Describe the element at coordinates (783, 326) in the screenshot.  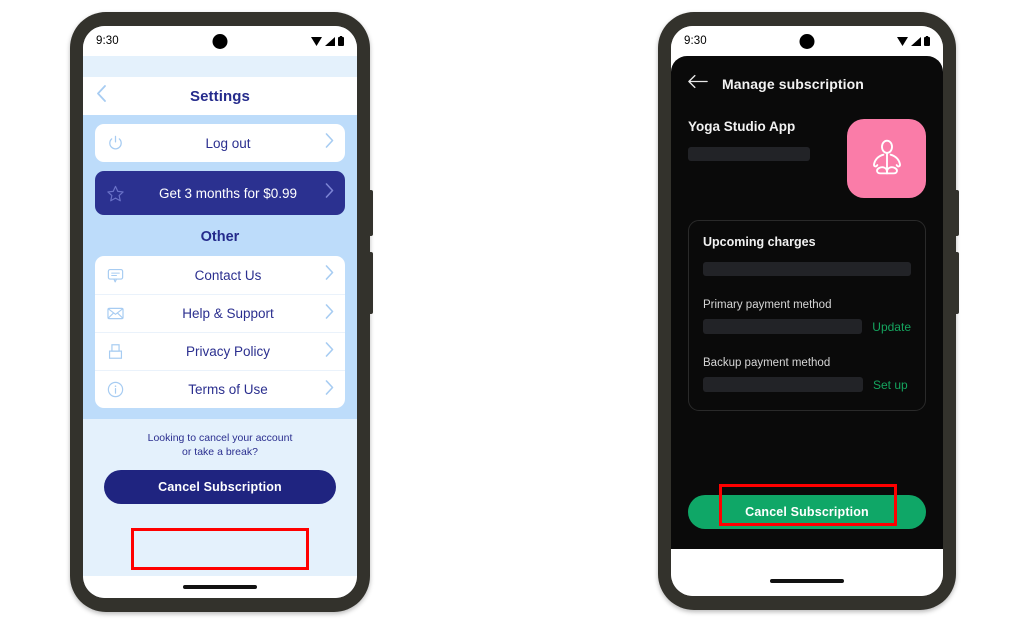
I see `primary-payment-value-redacted` at that location.